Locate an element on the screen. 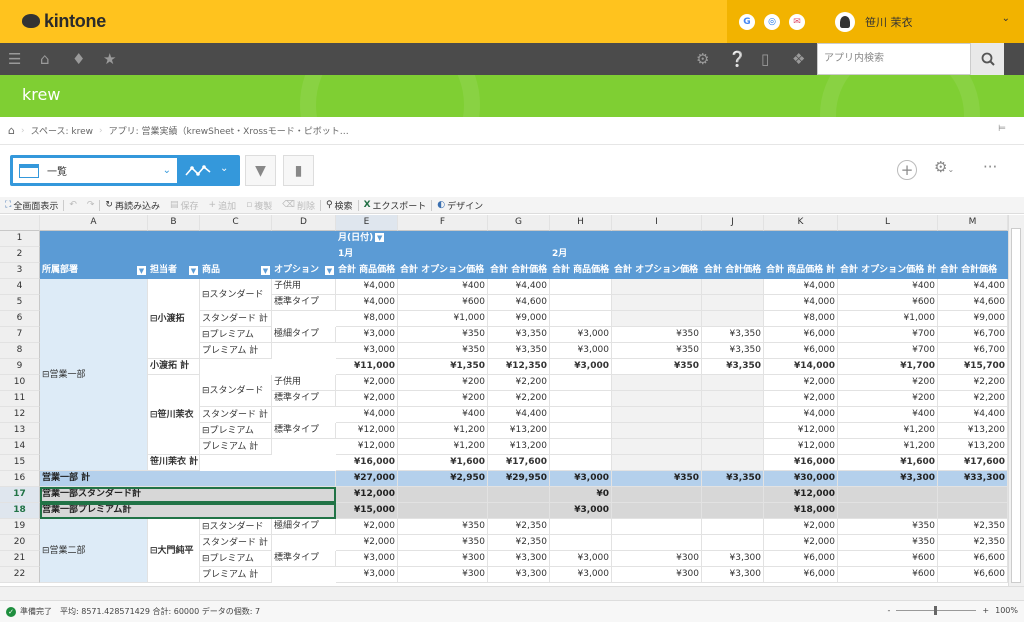 This screenshot has width=1024, height=622. delete-button: ⌫ 削除 is located at coordinates (298, 205).